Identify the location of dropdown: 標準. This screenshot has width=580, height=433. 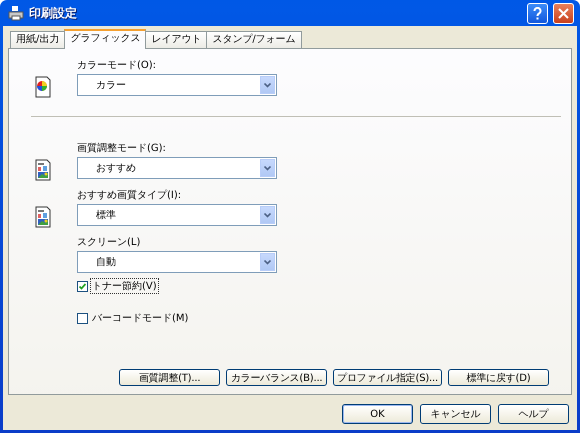
(177, 215).